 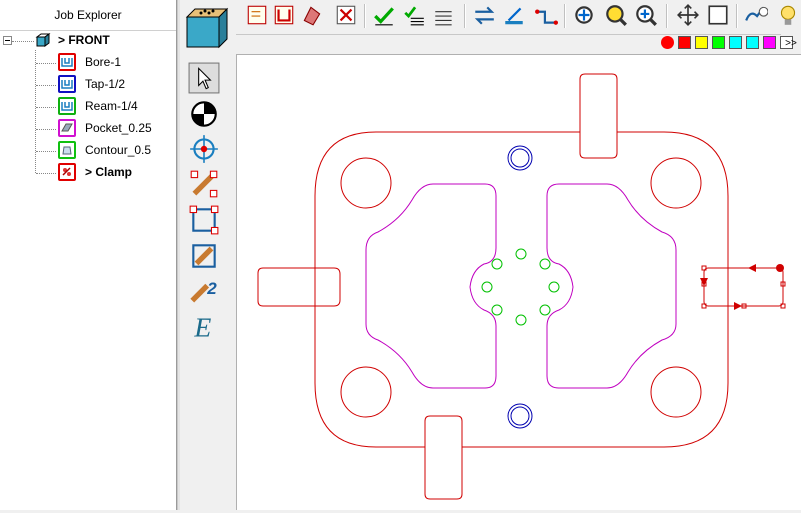 I want to click on tree-item-label: Ream-1/4, so click(x=111, y=106).